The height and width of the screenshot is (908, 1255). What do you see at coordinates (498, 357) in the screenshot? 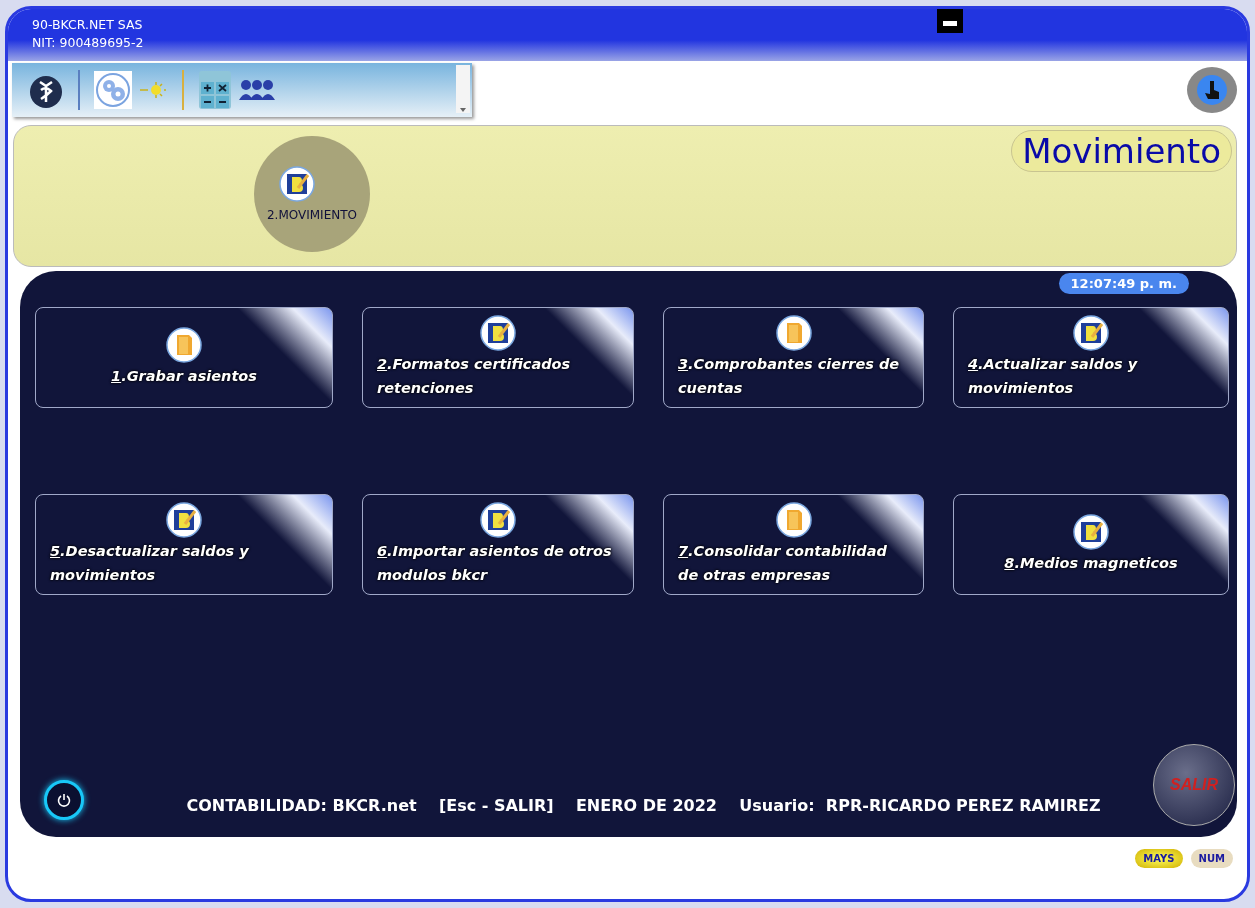
I see `menu-tile: 2.Formatos certificados retenciones` at bounding box center [498, 357].